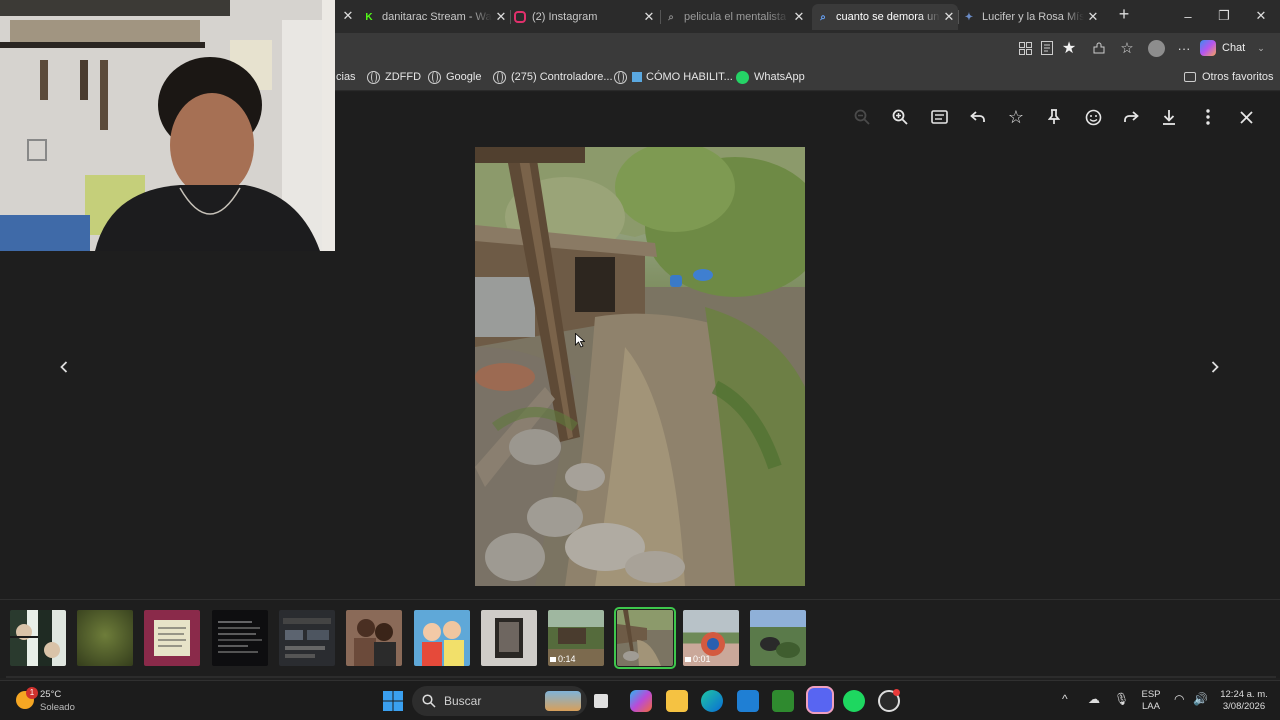 The width and height of the screenshot is (1280, 720). Describe the element at coordinates (711, 638) in the screenshot. I see `thumbnail-video: 0:01` at that location.